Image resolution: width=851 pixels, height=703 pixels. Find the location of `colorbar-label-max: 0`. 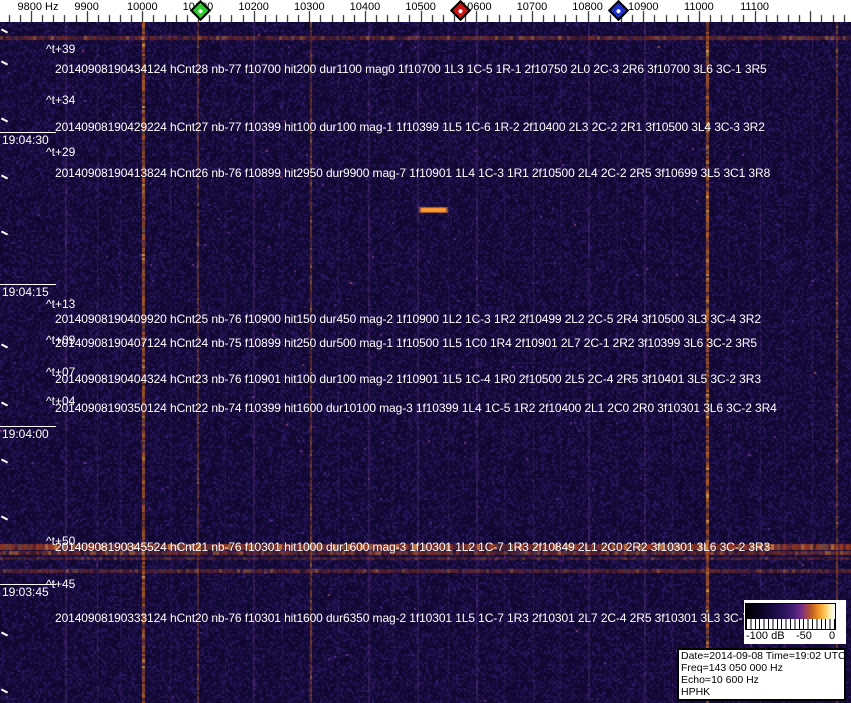

colorbar-label-max: 0 is located at coordinates (832, 636).